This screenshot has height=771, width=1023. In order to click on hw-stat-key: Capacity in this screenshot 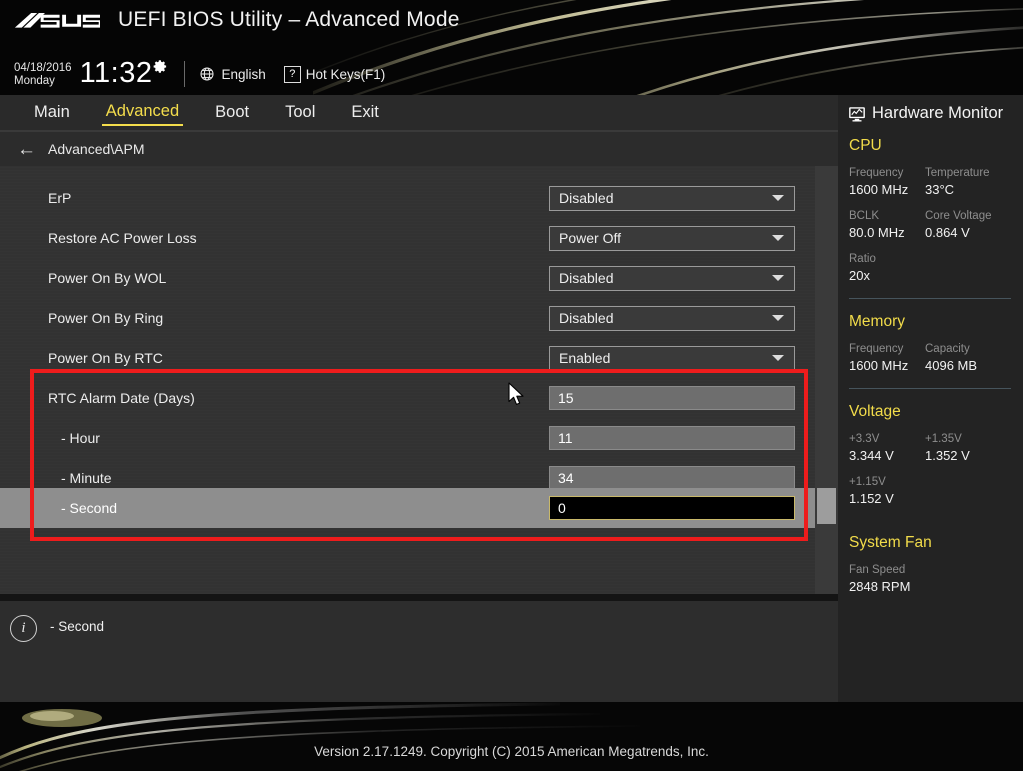, I will do `click(947, 349)`.